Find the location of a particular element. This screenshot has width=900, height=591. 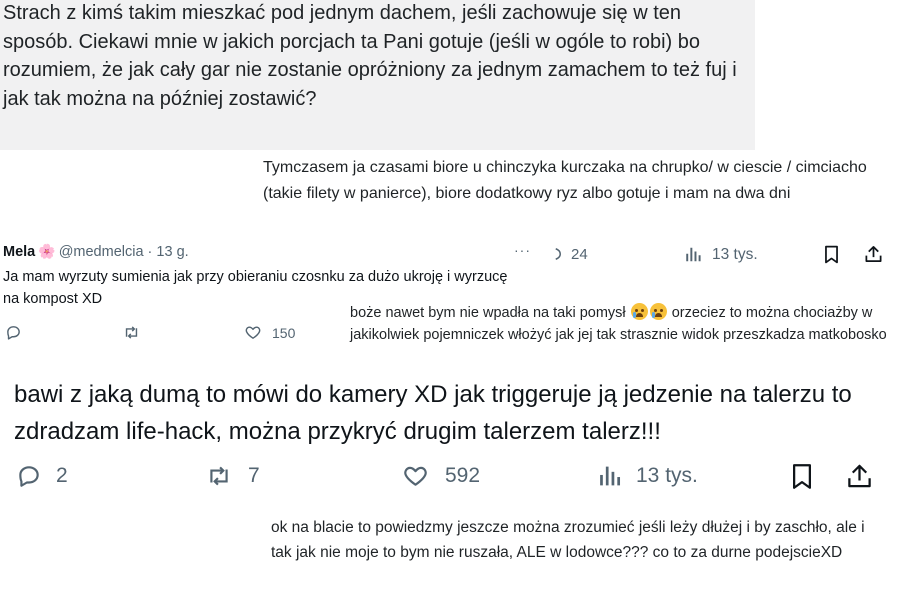

repost-count: 7 is located at coordinates (254, 475).